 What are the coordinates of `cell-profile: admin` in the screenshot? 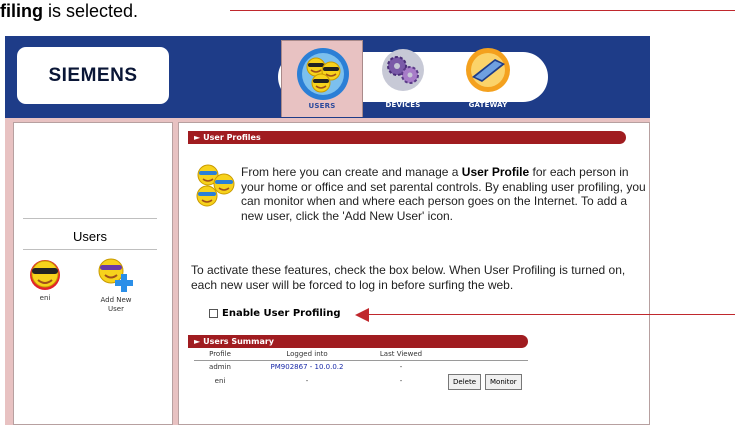 It's located at (220, 367).